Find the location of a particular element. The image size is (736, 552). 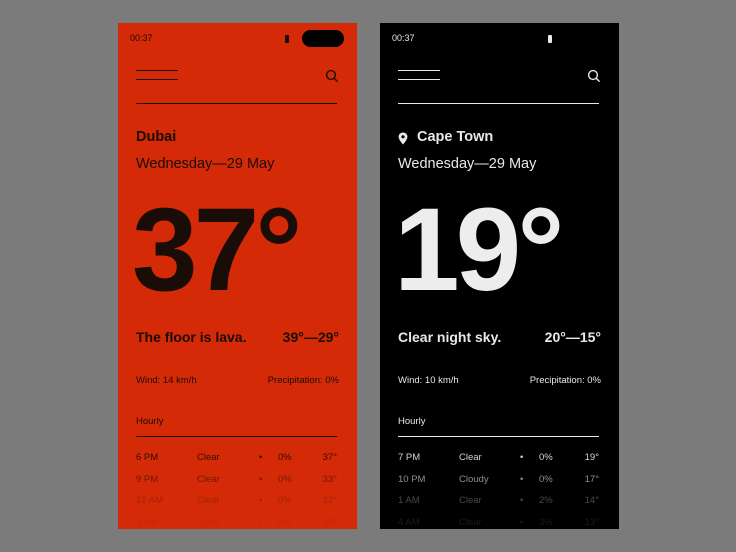

hour-time: 4 AM is located at coordinates (409, 522).